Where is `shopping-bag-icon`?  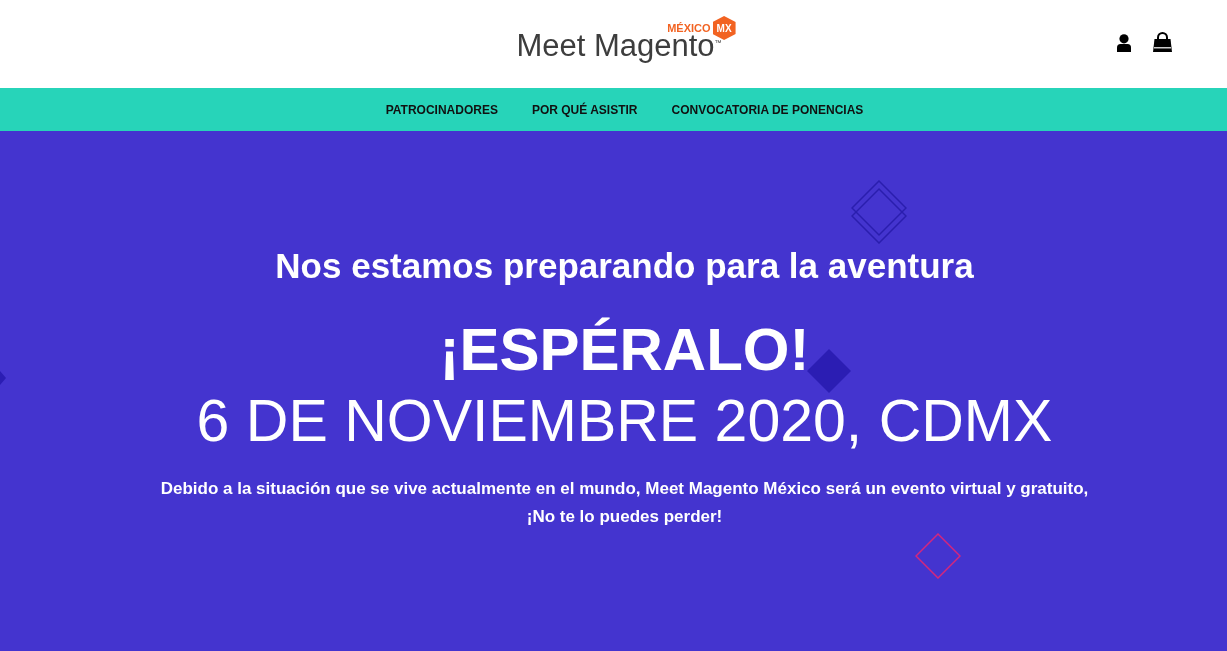 shopping-bag-icon is located at coordinates (1162, 42).